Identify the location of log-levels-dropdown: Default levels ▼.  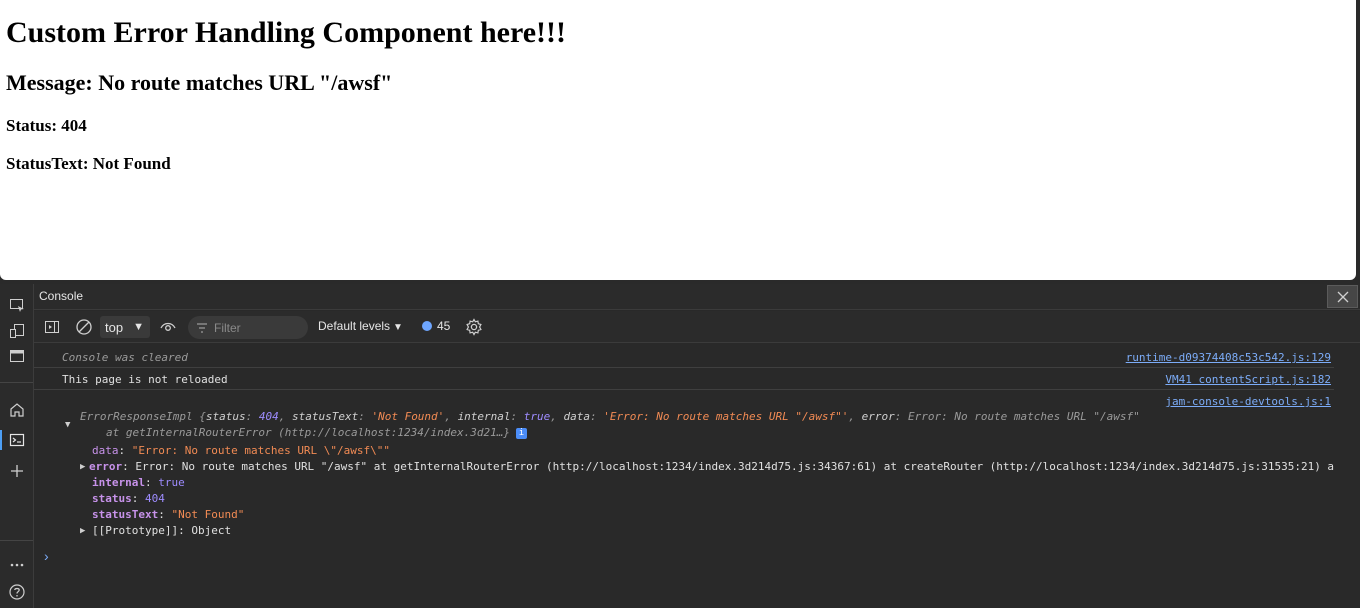
(360, 326).